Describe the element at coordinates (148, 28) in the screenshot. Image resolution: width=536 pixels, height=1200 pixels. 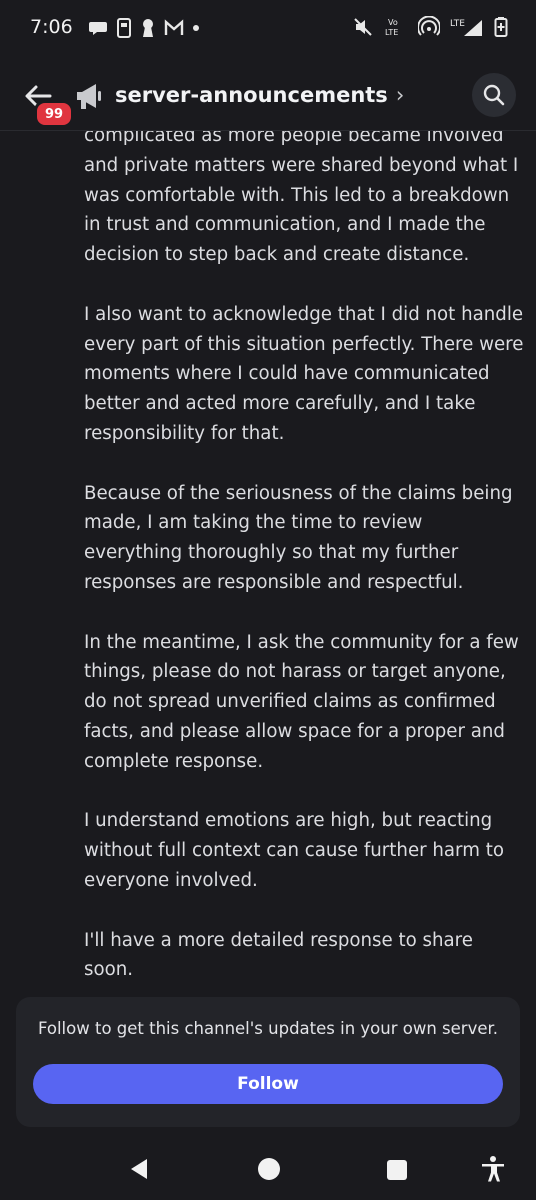
I see `keyhole-icon` at that location.